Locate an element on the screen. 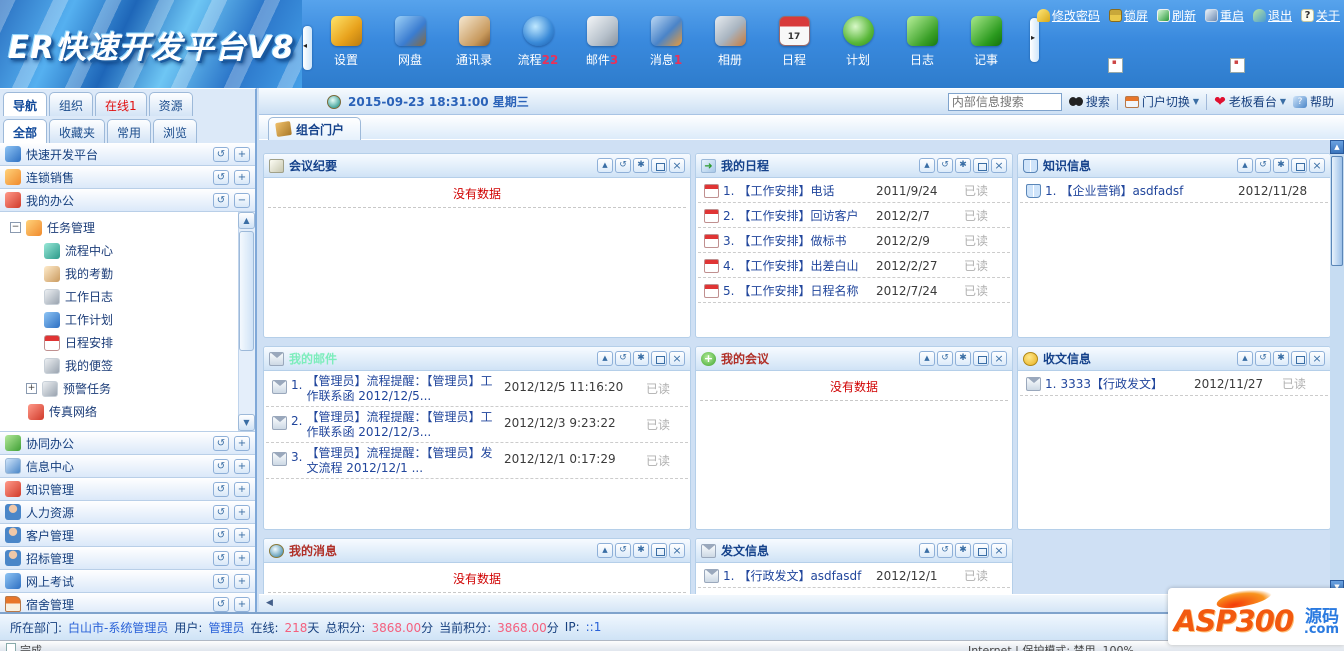 This screenshot has width=1344, height=651. tab-favorites: 收藏夹 is located at coordinates (77, 131).